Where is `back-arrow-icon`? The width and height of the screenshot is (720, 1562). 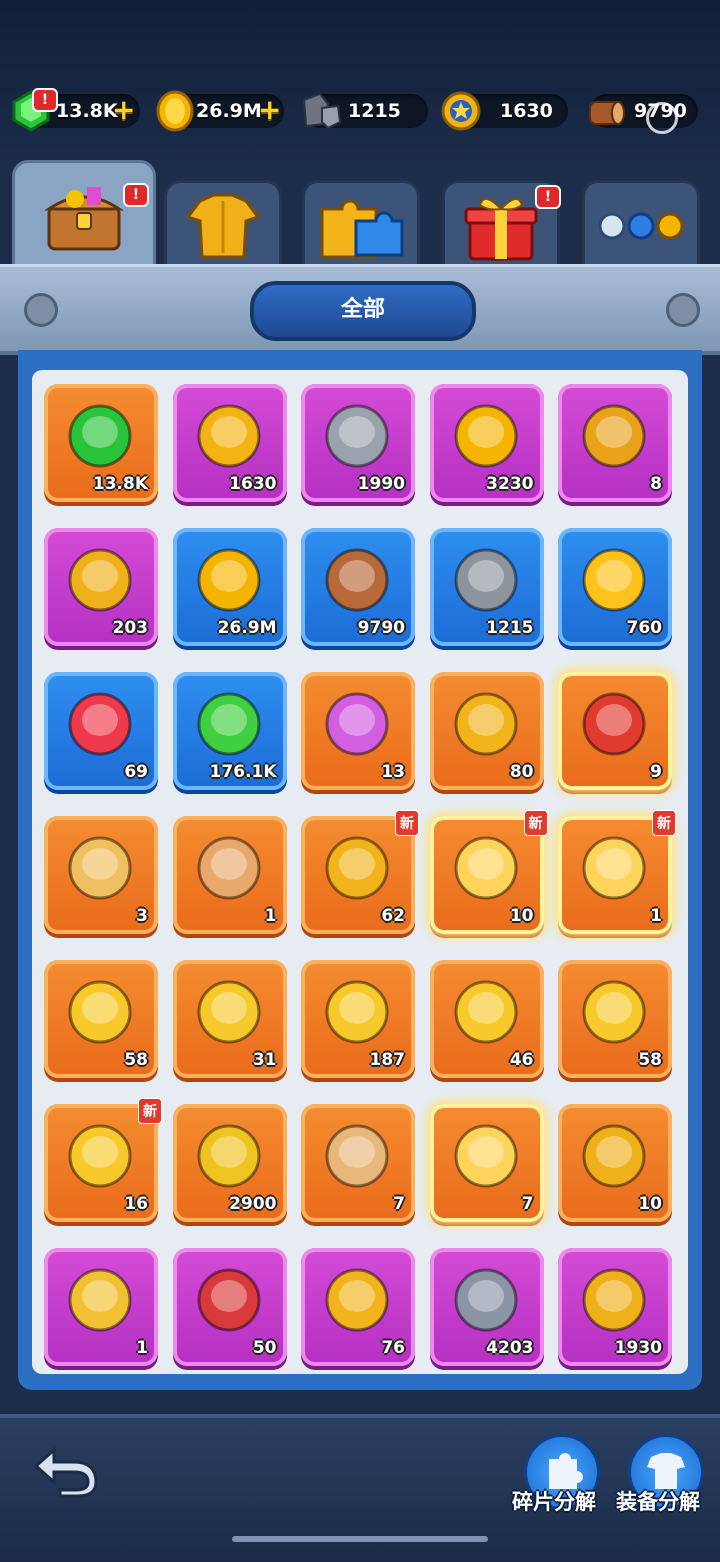
back-arrow-icon is located at coordinates (65, 1470).